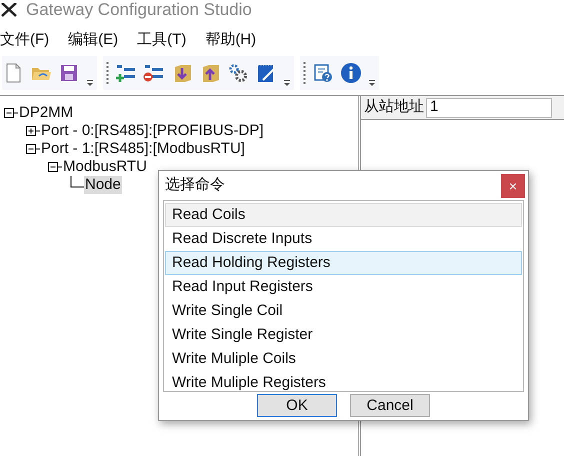 This screenshot has width=564, height=456. What do you see at coordinates (394, 107) in the screenshot?
I see `field-label: 从站地址` at bounding box center [394, 107].